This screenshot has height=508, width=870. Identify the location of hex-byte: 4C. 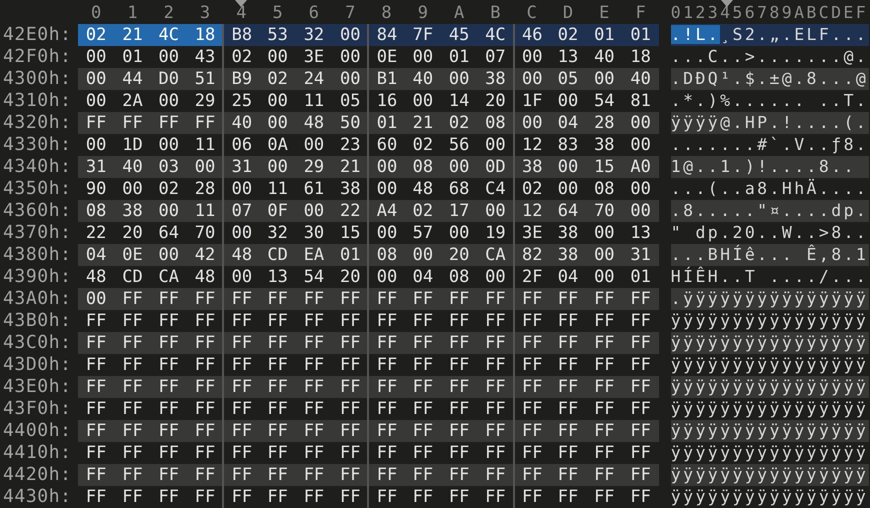
(495, 35).